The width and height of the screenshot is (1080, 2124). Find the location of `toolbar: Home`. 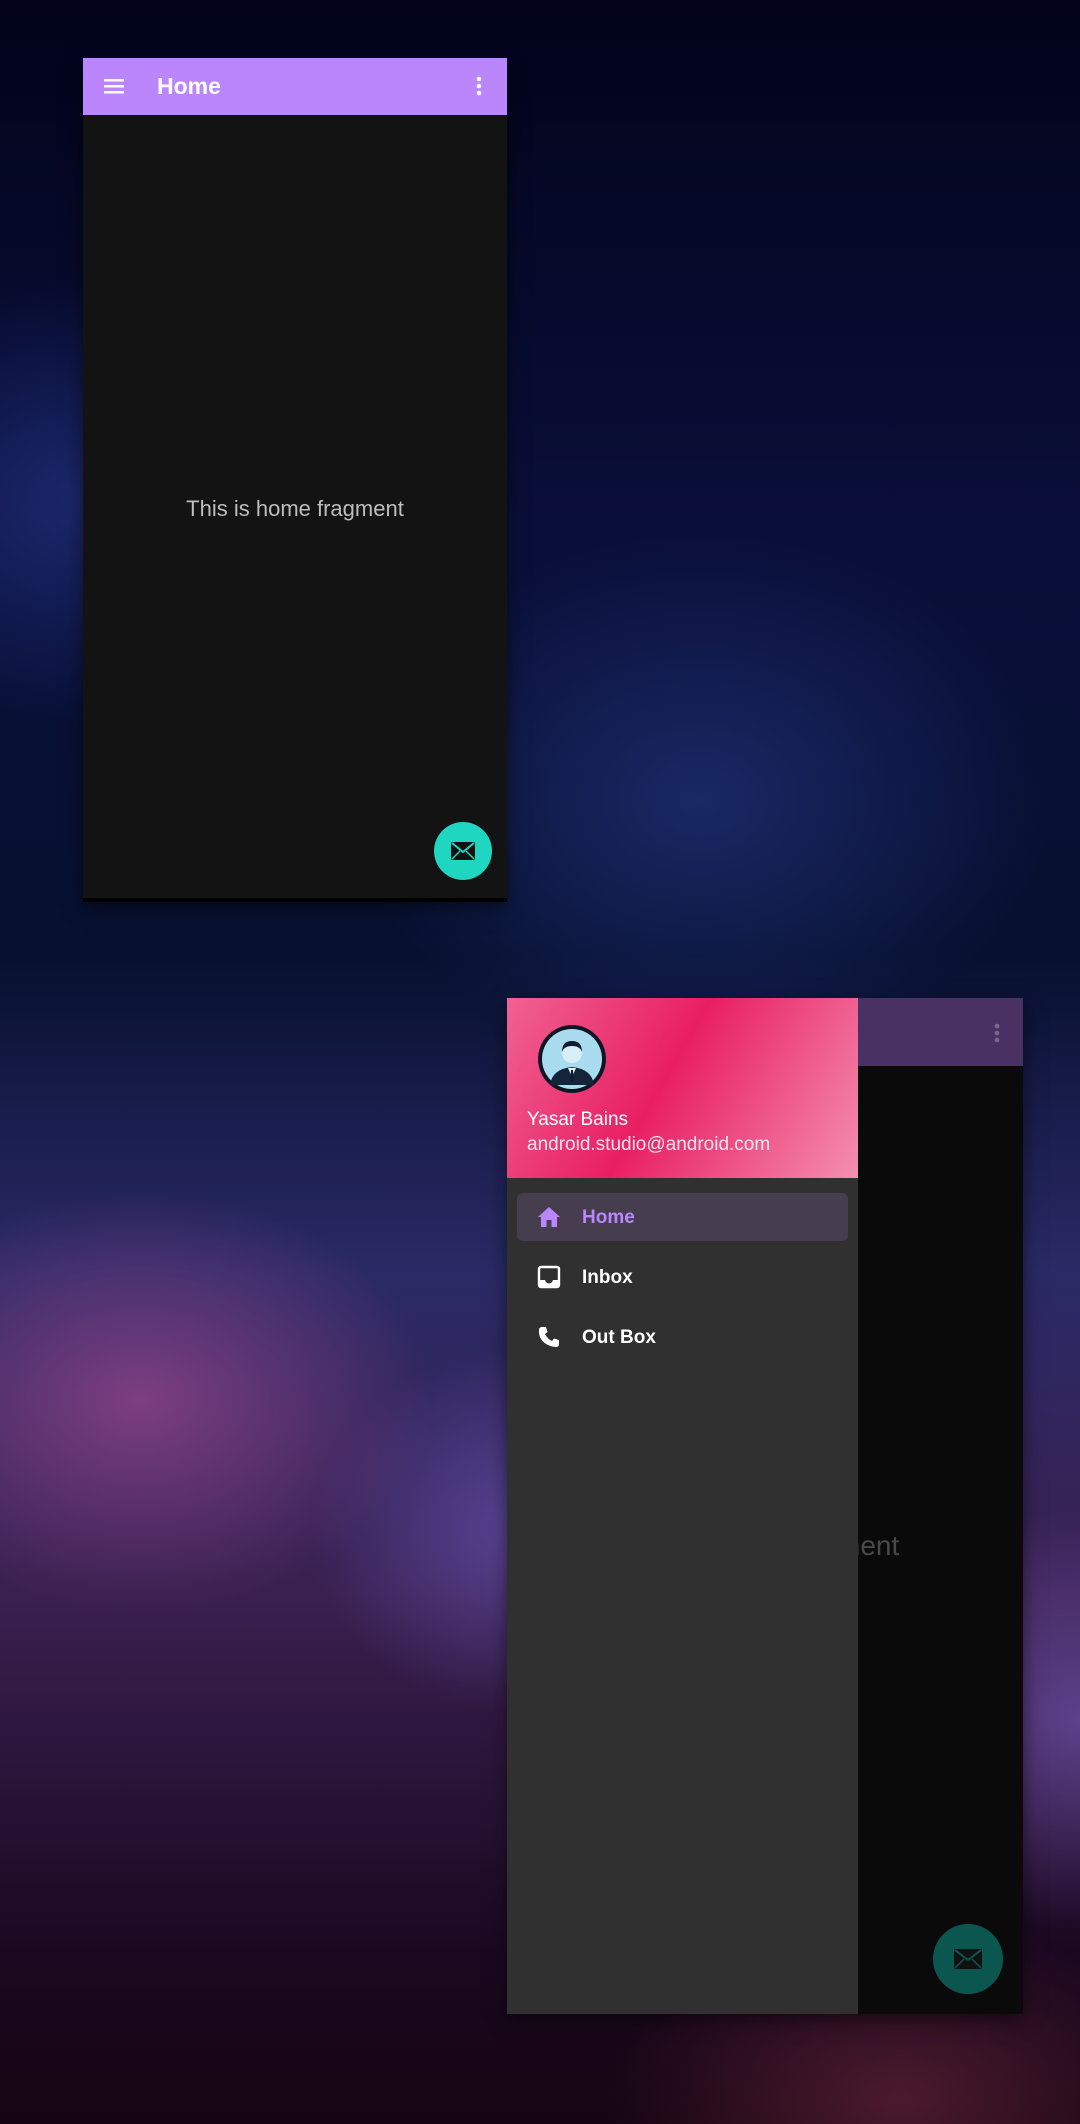

toolbar: Home is located at coordinates (295, 86).